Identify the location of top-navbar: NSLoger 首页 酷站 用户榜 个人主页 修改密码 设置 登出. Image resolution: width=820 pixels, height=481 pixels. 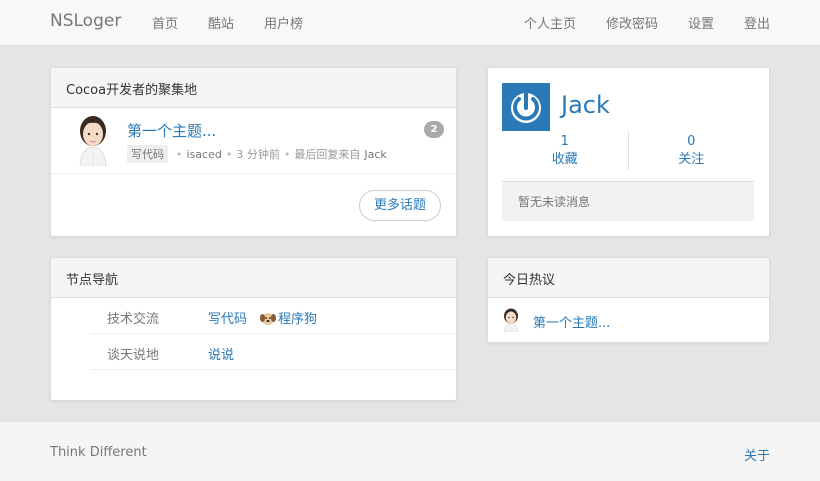
(410, 23).